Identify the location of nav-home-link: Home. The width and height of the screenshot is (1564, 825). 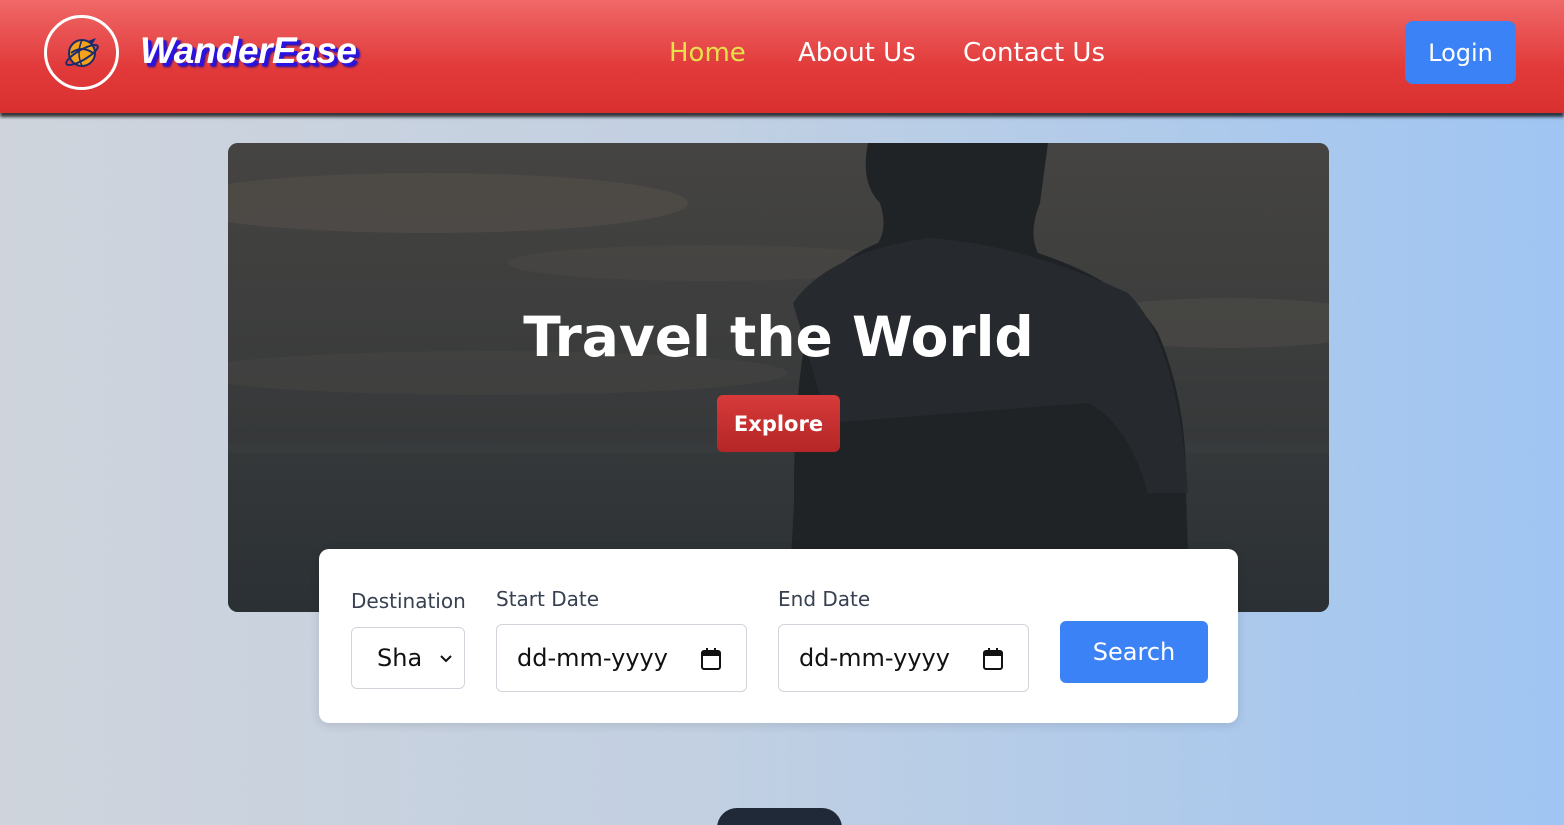
(707, 53).